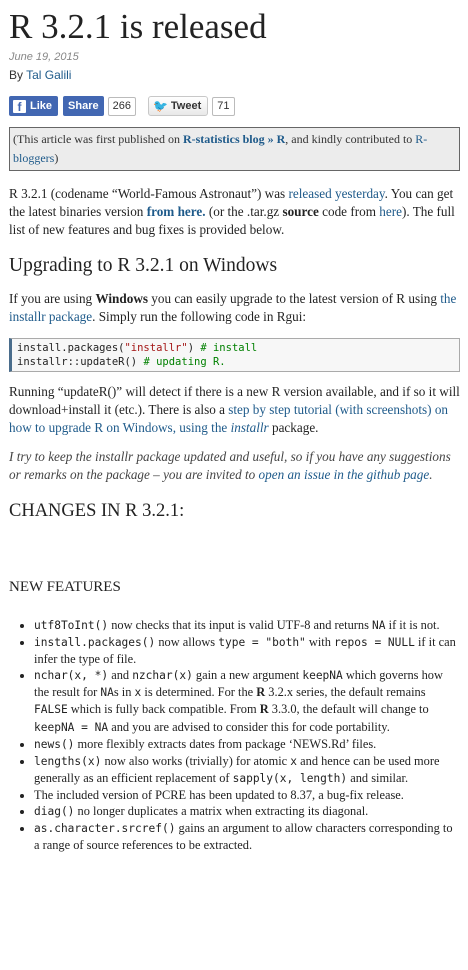 This screenshot has height=970, width=468. What do you see at coordinates (374, 643) in the screenshot?
I see `code: repos = NULL` at bounding box center [374, 643].